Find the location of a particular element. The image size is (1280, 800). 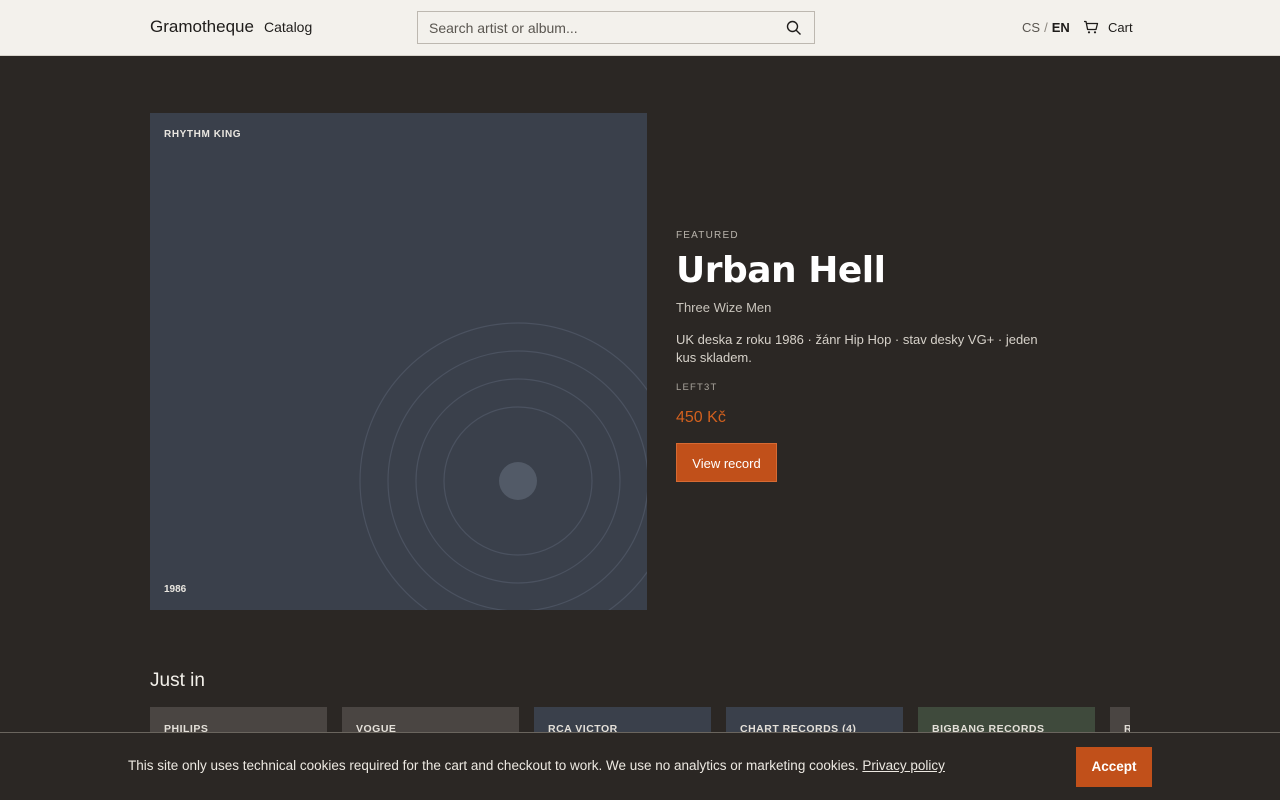

album-title: Urban Hell is located at coordinates (781, 270).